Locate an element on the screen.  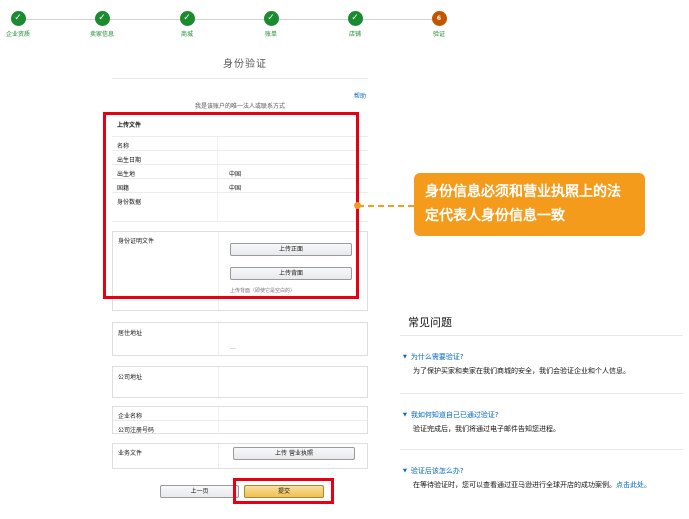
faq-question: ▼ 我如何知道自己已通过验证? is located at coordinates (543, 415).